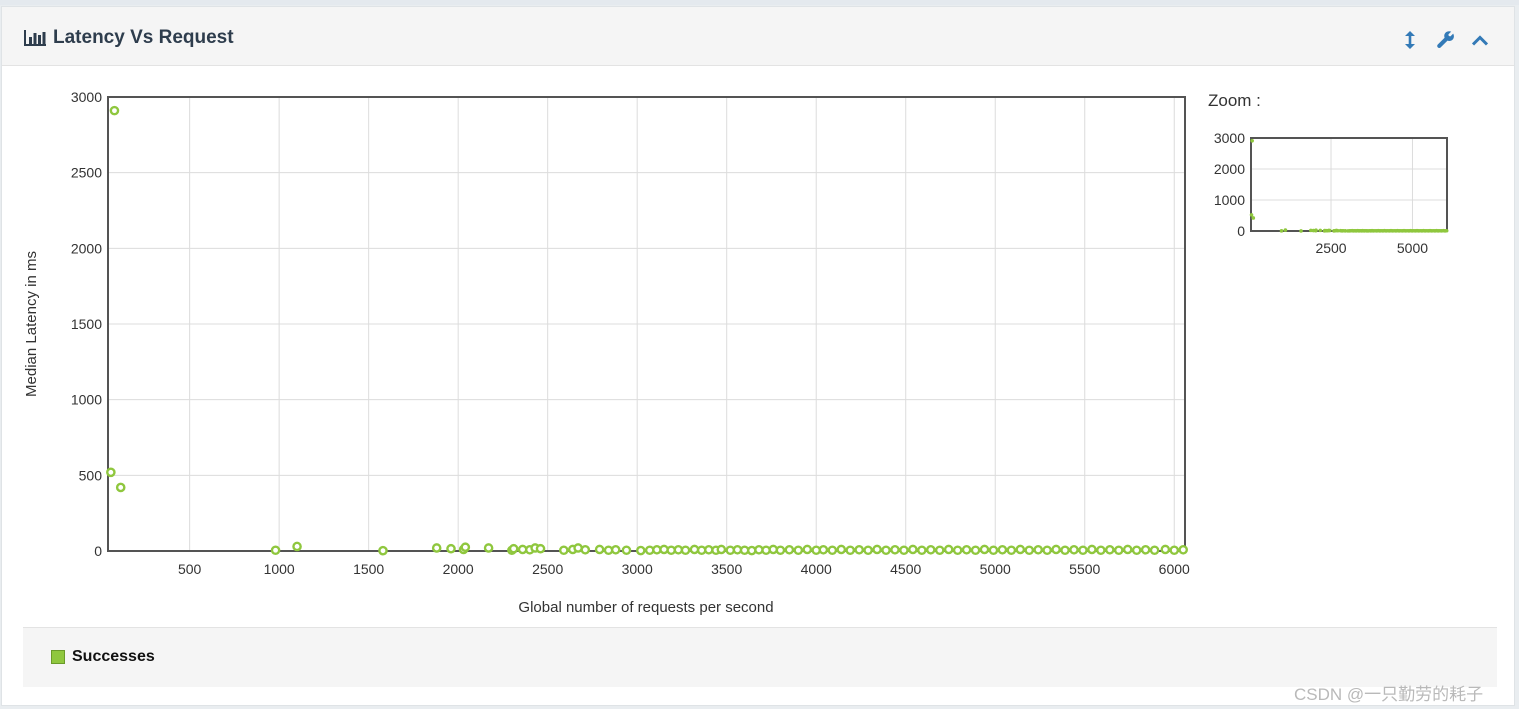 The width and height of the screenshot is (1519, 709). I want to click on x-tick-label: 1500, so click(368, 569).